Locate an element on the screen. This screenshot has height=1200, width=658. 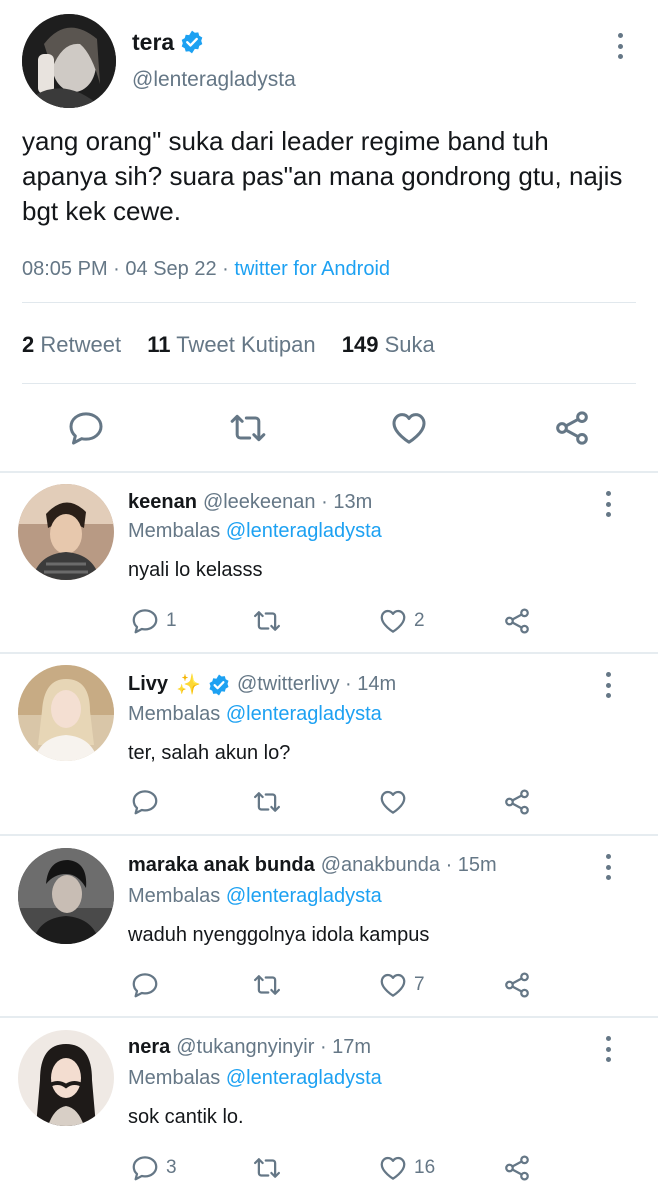
reply-button: 1 is located at coordinates (153, 621).